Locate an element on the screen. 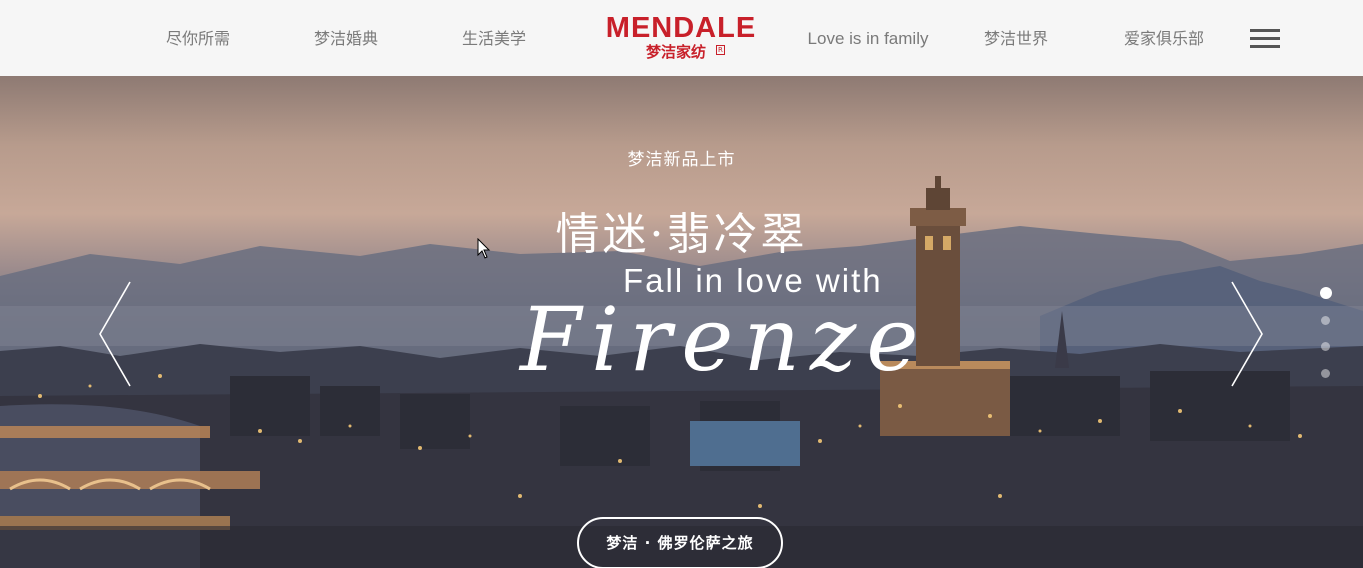 The width and height of the screenshot is (1363, 568). hero-title: 情迷·翡冷翠 is located at coordinates (681, 234).